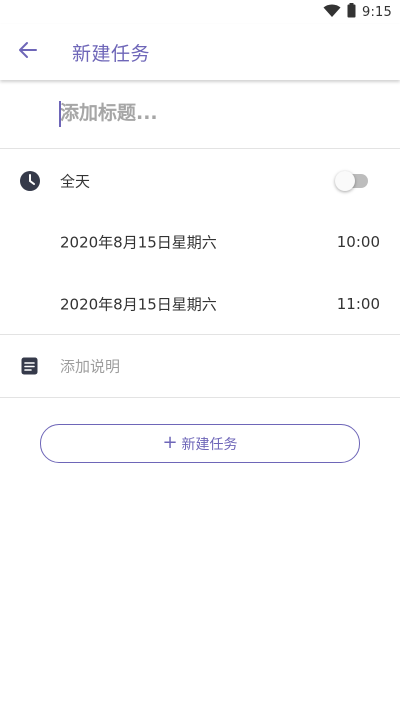  Describe the element at coordinates (220, 113) in the screenshot. I see `task-title-input` at that location.